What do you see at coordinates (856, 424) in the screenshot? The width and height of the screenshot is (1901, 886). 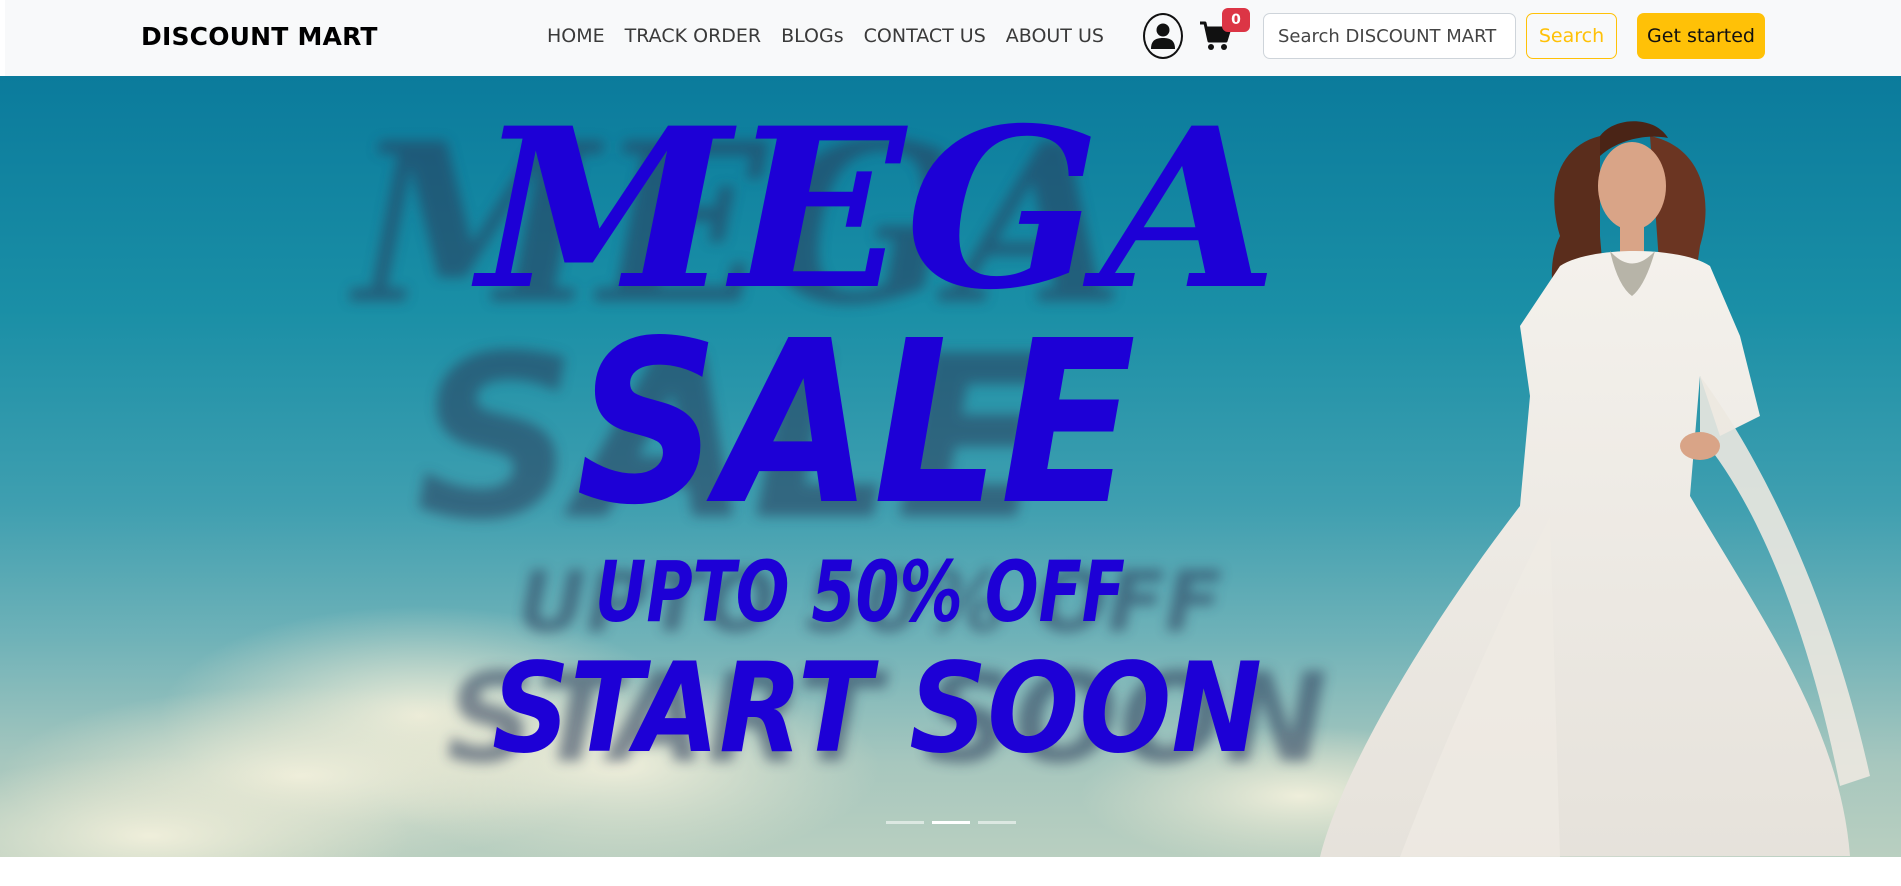 I see `hero-headline-sale: SALE` at bounding box center [856, 424].